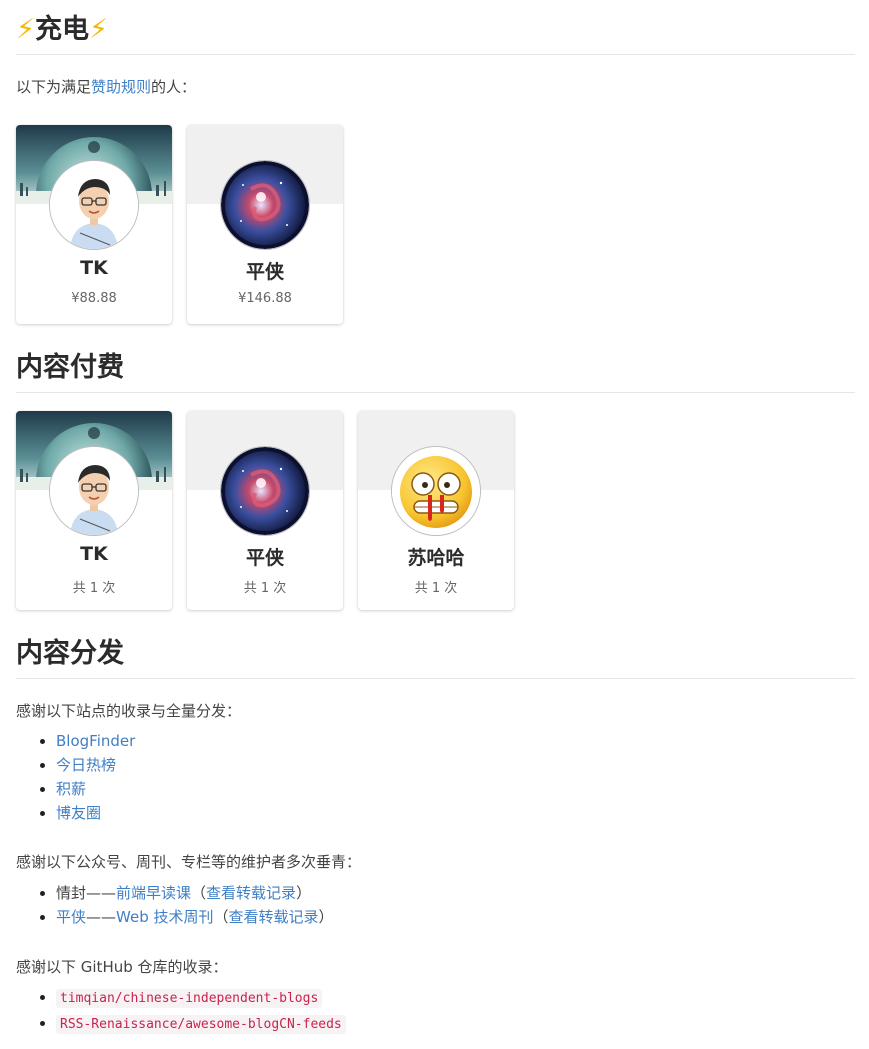  I want to click on site-link-boyouquan: 博友圈, so click(78, 813).